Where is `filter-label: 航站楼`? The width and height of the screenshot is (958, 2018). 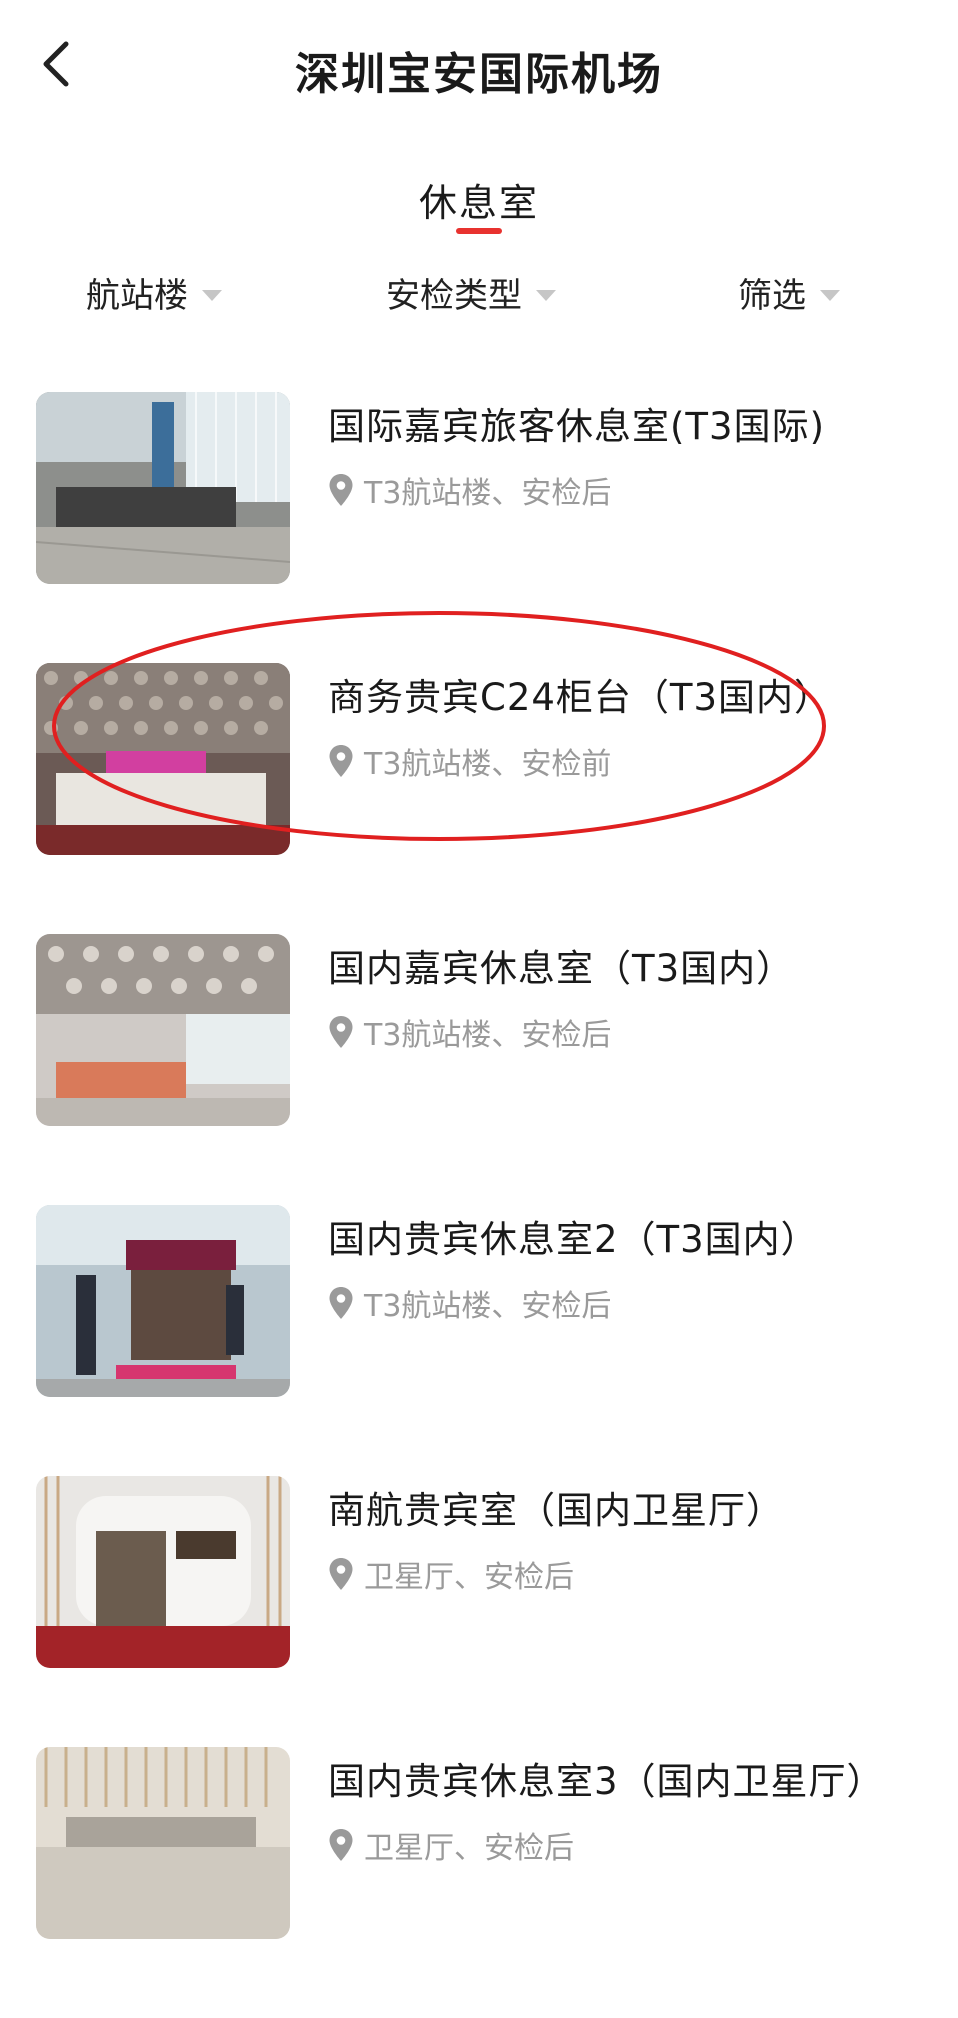
filter-label: 航站楼 is located at coordinates (137, 296).